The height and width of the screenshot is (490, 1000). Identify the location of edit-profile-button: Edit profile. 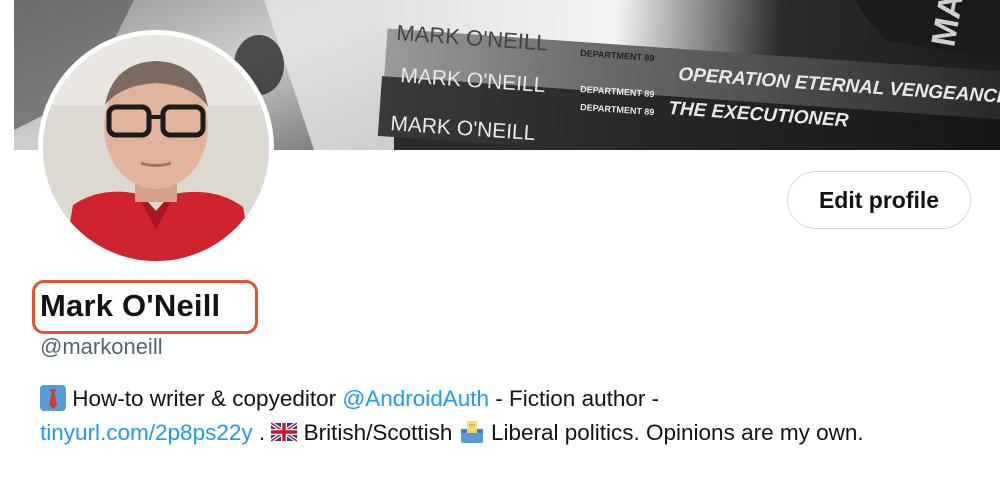
(879, 200).